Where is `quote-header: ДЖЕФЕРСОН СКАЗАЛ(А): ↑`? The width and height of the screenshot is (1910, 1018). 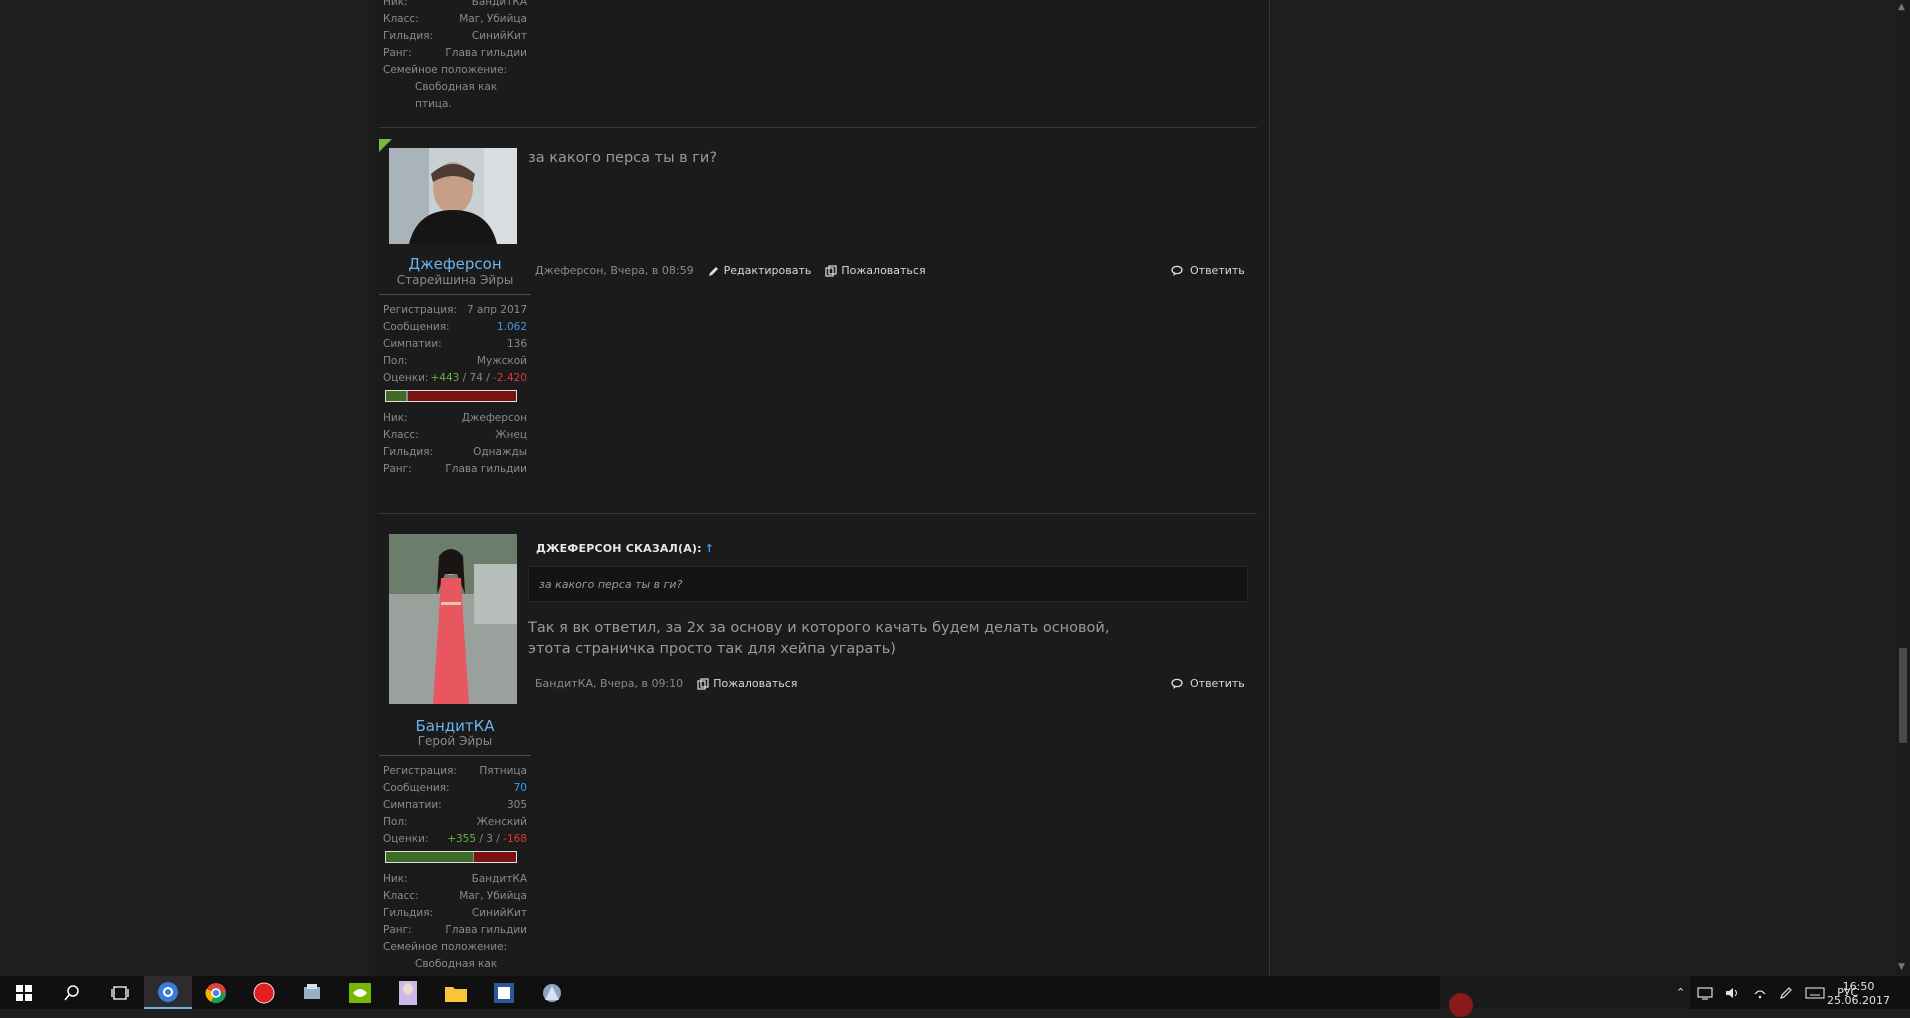
quote-header: ДЖЕФЕРСОН СКАЗАЛ(А): ↑ is located at coordinates (625, 548).